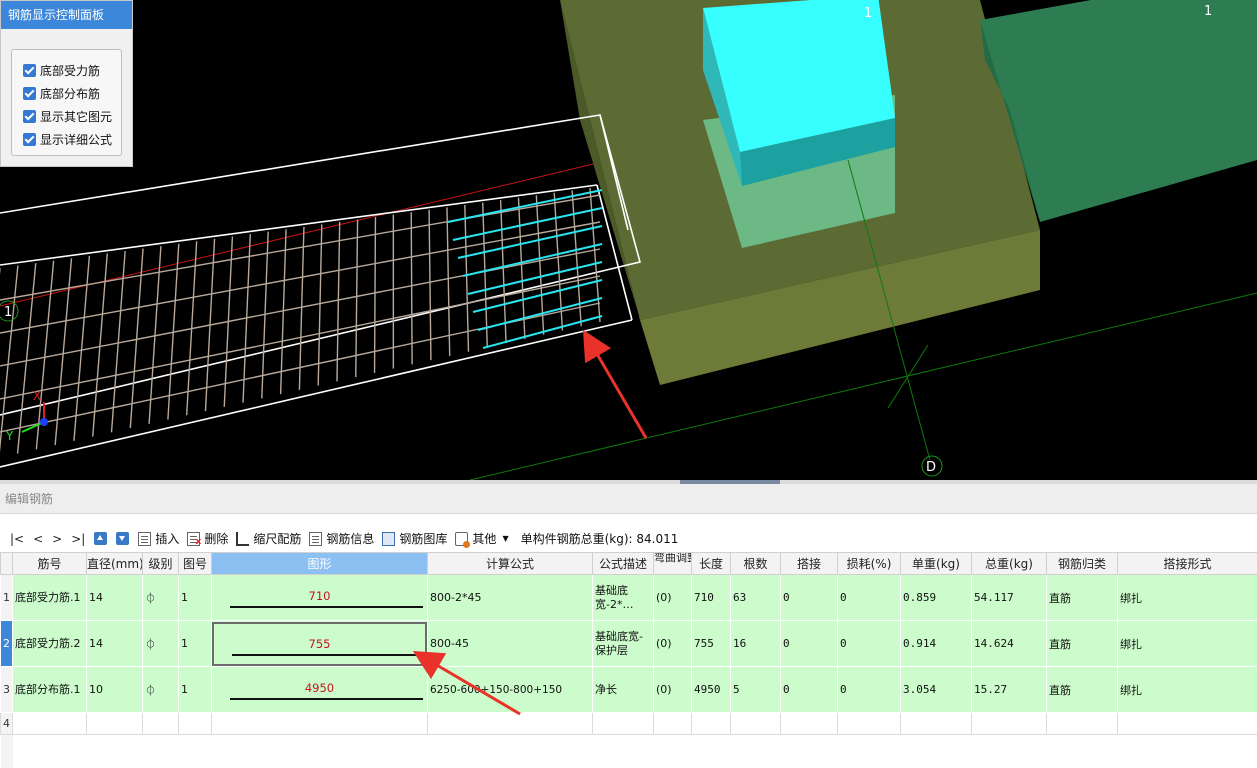  Describe the element at coordinates (936, 563) in the screenshot. I see `col-header: 单重(kg)` at that location.